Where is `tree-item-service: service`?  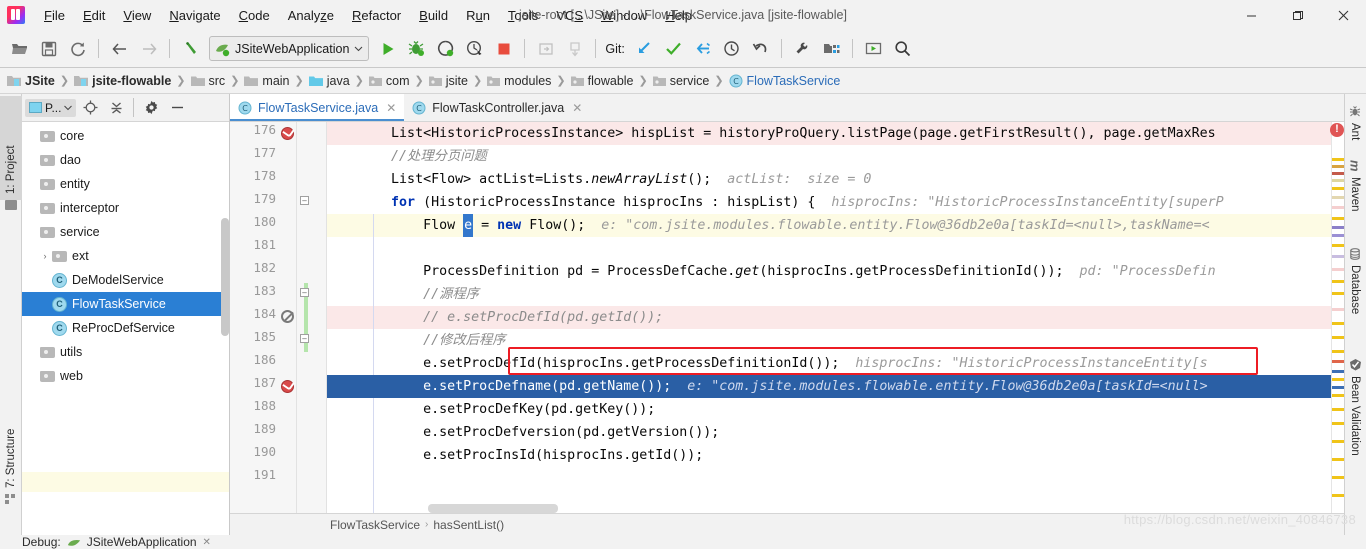 tree-item-service: service is located at coordinates (125, 232).